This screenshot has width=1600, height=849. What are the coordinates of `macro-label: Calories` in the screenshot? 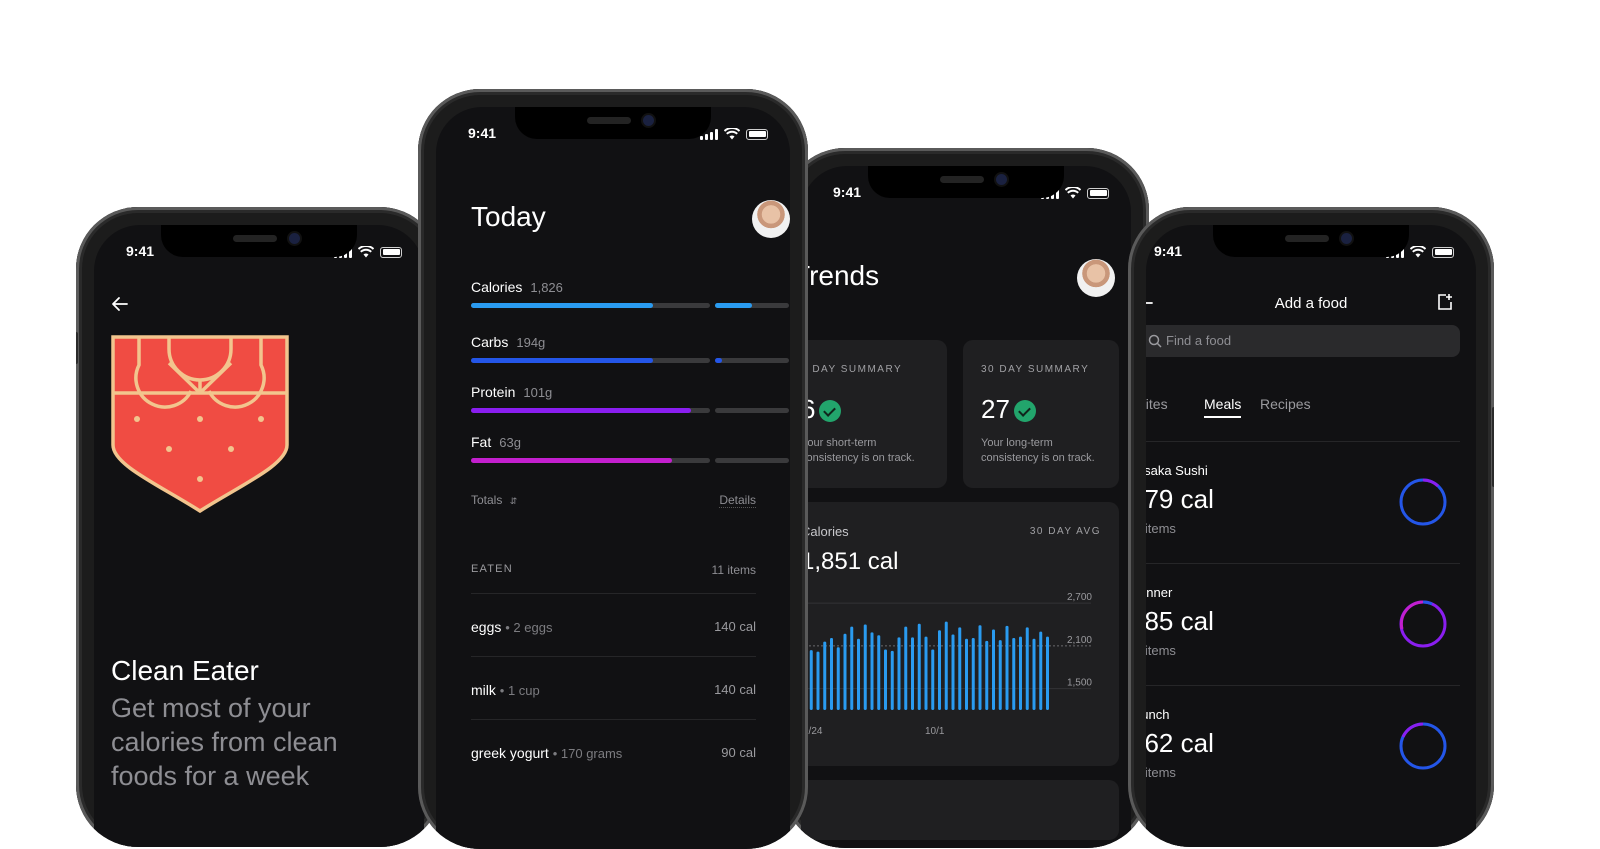 It's located at (497, 287).